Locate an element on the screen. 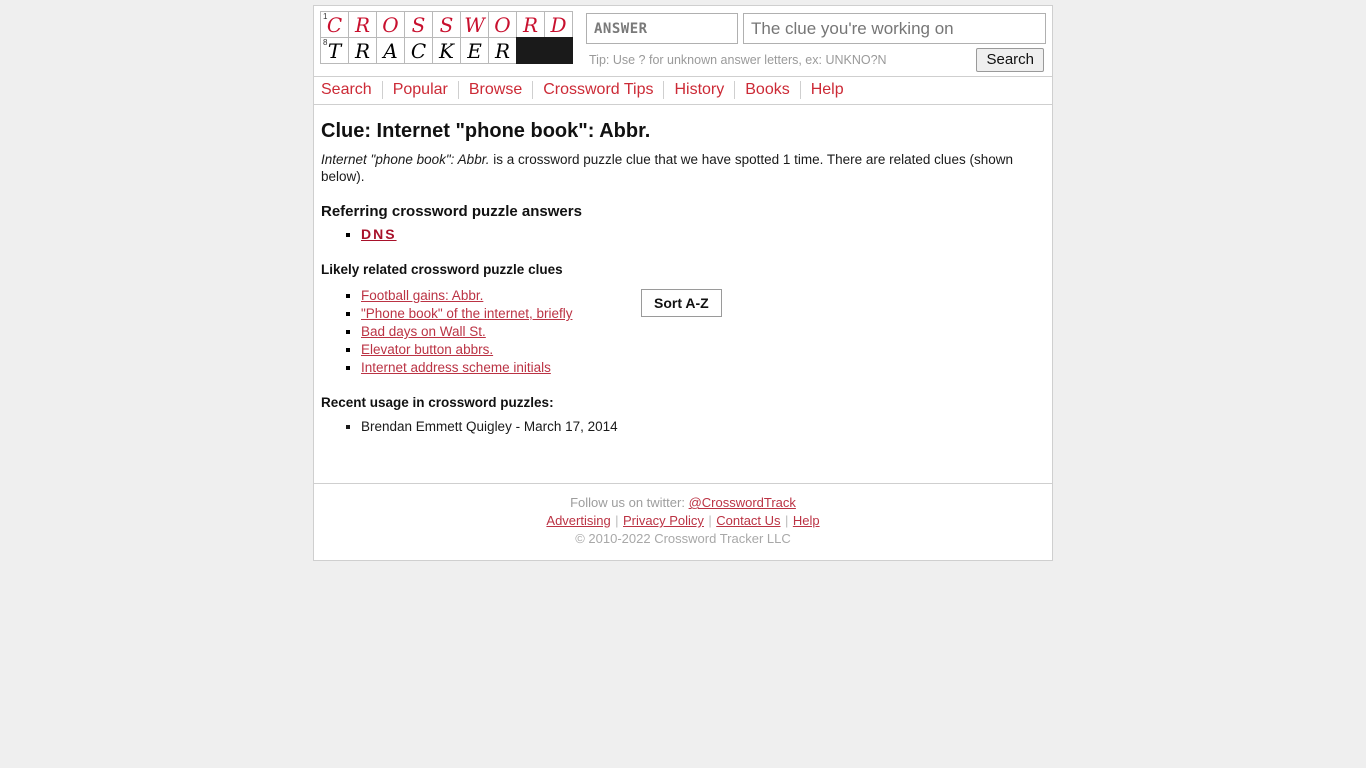 The width and height of the screenshot is (1366, 768). logo-cell: D is located at coordinates (558, 24).